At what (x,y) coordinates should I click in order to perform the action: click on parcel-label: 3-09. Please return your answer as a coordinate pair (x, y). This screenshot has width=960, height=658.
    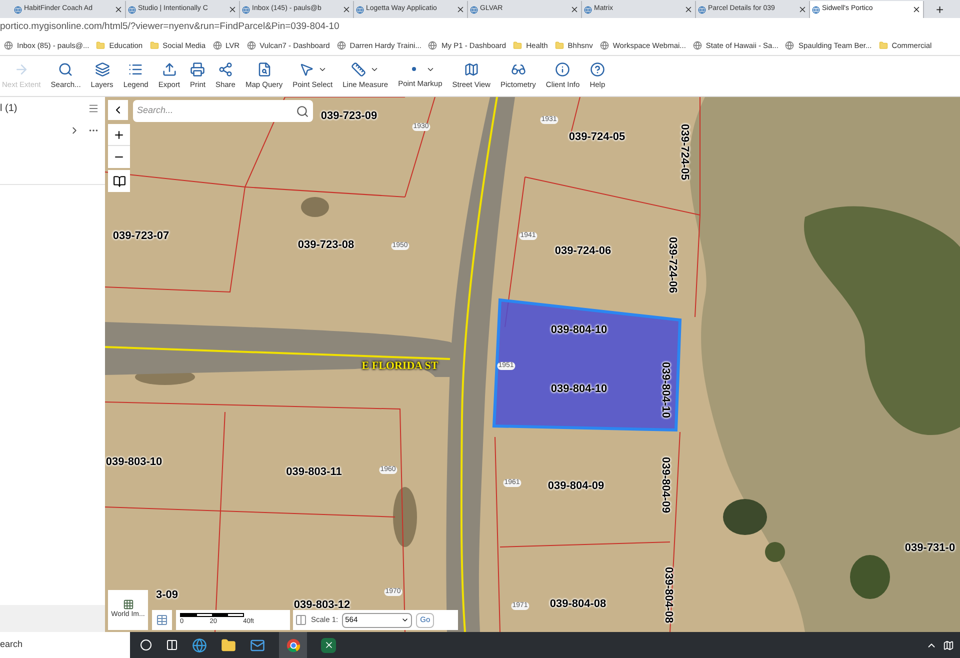
    Looking at the image, I should click on (167, 595).